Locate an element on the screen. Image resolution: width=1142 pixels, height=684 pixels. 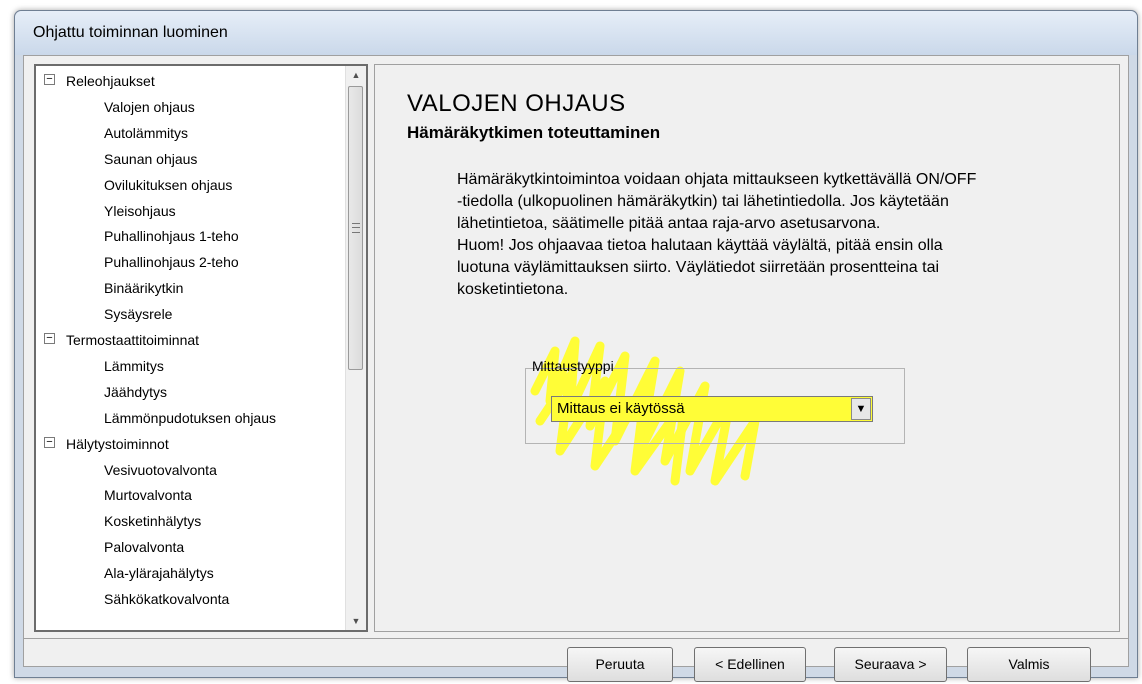
tree-item: Vesivuotovalvonta is located at coordinates (160, 470).